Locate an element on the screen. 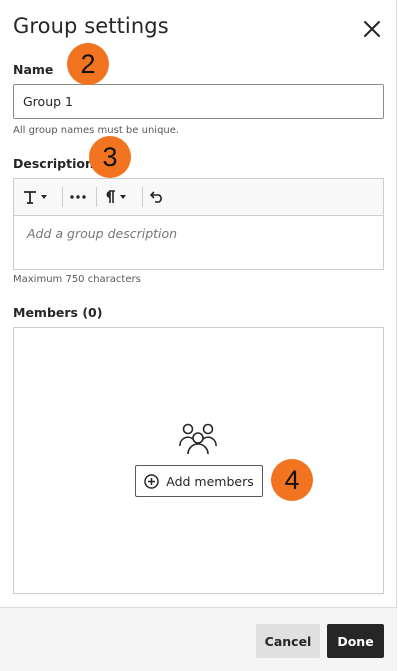 This screenshot has height=671, width=398. group-name-input is located at coordinates (198, 101).